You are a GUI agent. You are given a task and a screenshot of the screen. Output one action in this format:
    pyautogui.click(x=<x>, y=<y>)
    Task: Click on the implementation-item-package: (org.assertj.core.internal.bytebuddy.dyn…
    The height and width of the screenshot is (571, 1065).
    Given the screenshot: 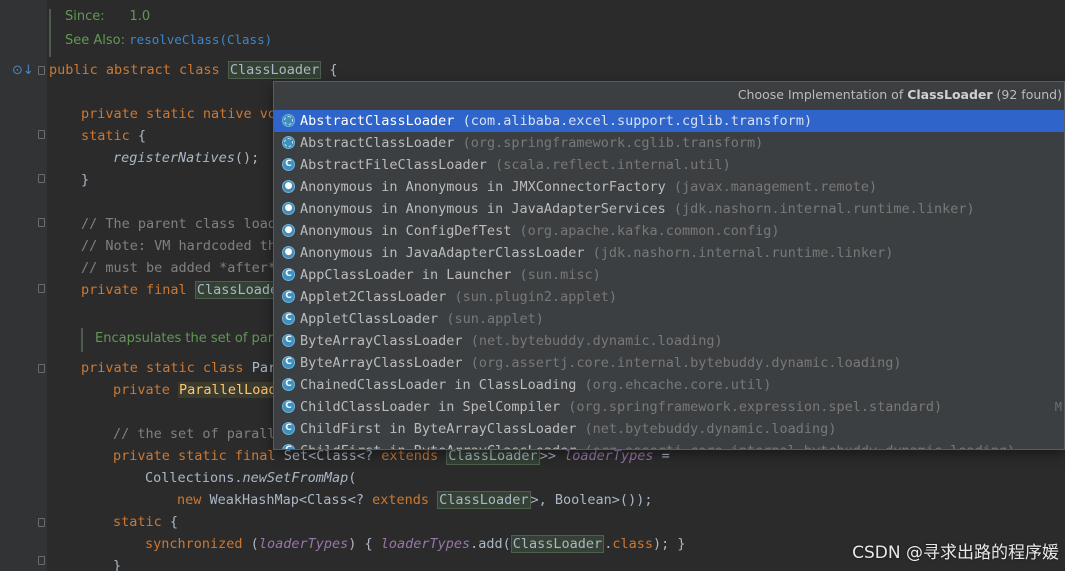 What is the action you would take?
    pyautogui.click(x=686, y=363)
    